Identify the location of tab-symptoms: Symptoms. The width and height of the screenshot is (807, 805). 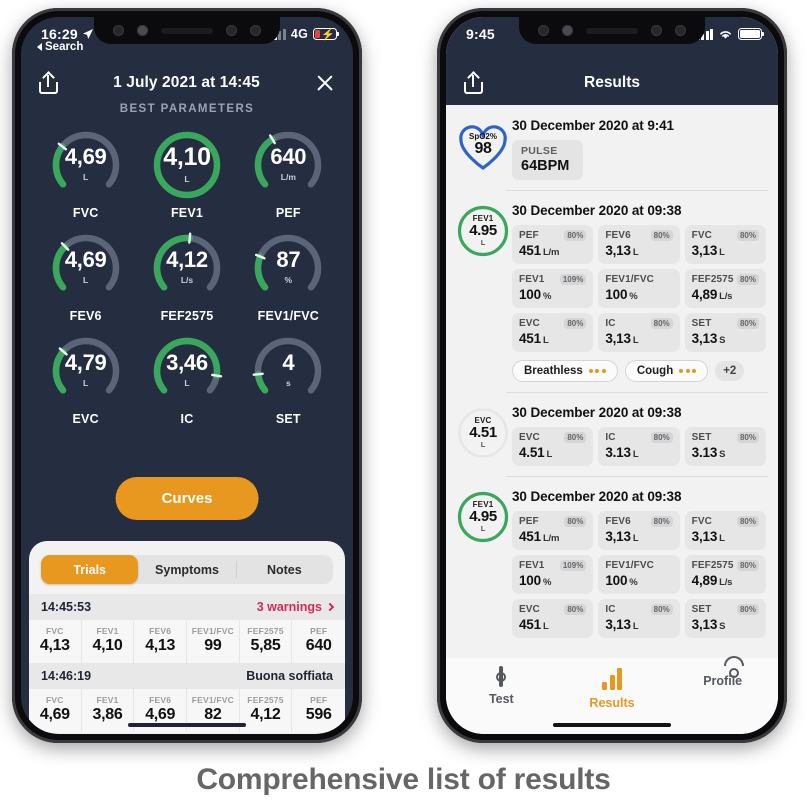
(186, 569).